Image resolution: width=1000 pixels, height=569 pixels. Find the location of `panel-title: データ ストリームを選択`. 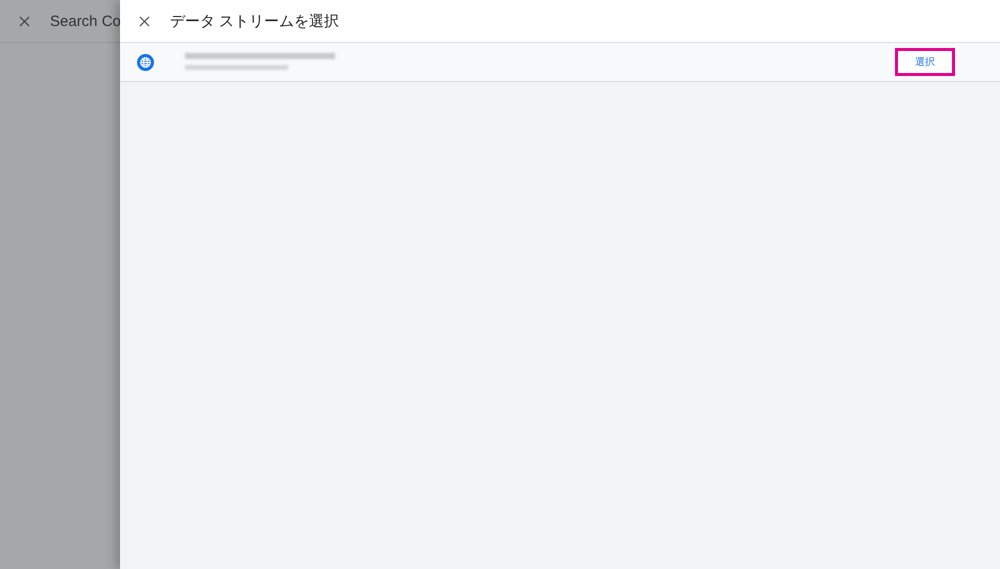

panel-title: データ ストリームを選択 is located at coordinates (255, 21).